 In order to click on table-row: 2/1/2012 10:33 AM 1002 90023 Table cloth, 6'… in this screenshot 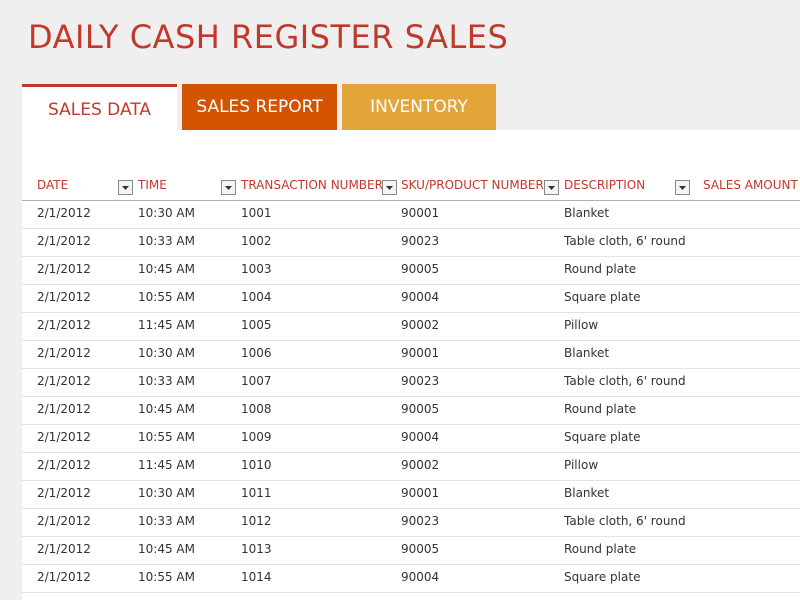, I will do `click(411, 242)`.